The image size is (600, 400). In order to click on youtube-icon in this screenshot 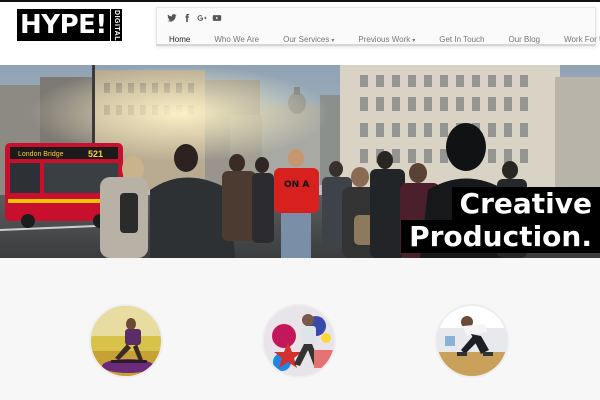, I will do `click(217, 18)`.